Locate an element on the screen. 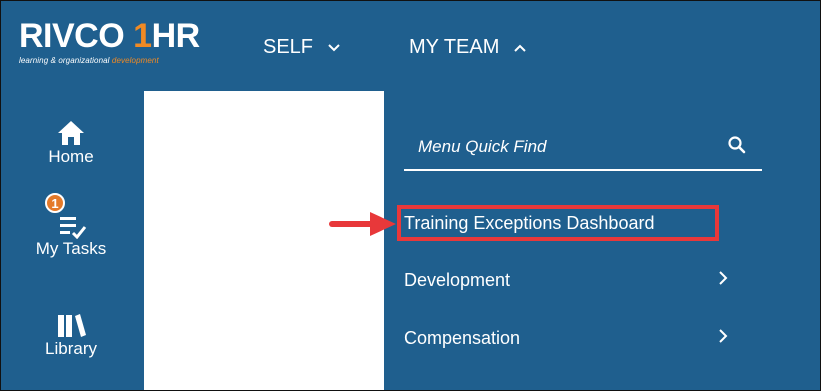 This screenshot has width=821, height=391. nav-self: SELF is located at coordinates (302, 47).